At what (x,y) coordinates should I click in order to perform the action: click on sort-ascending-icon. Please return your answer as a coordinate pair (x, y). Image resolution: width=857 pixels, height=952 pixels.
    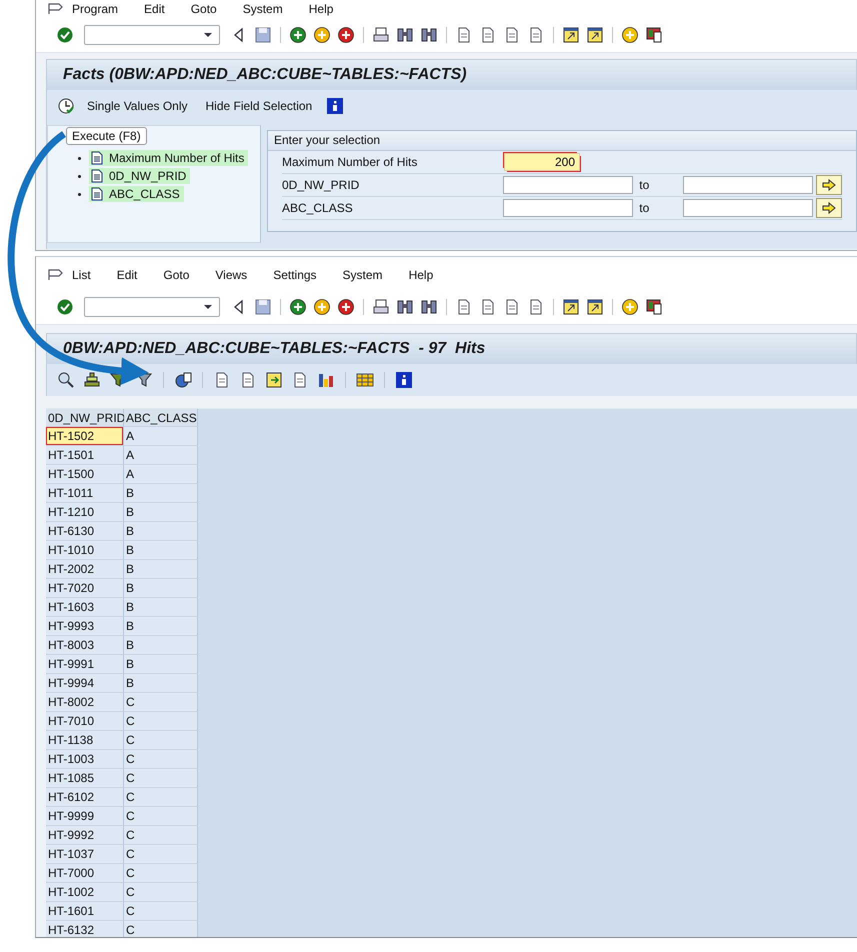
    Looking at the image, I should click on (92, 380).